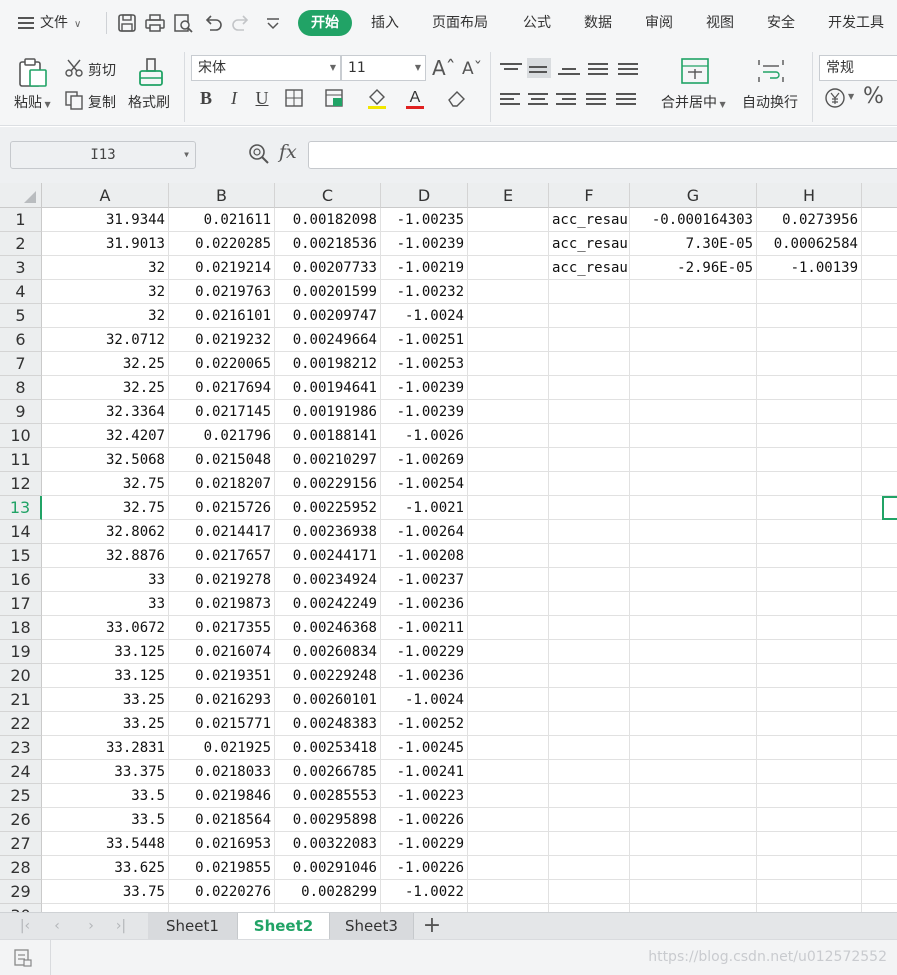  Describe the element at coordinates (508, 244) in the screenshot. I see `cell-e2` at that location.